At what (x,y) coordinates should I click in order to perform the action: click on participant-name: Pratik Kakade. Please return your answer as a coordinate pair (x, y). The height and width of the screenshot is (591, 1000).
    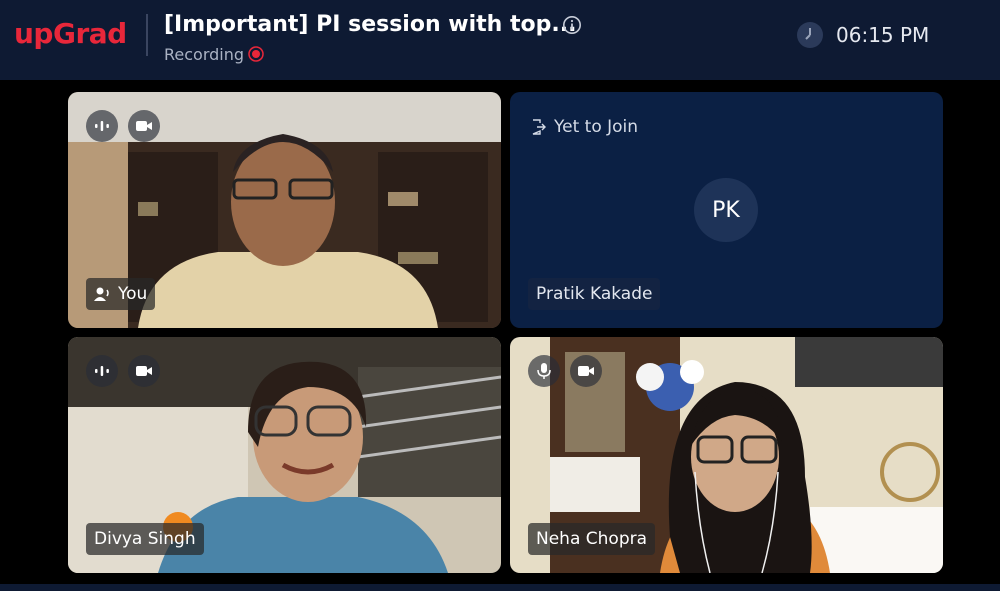
    Looking at the image, I should click on (594, 294).